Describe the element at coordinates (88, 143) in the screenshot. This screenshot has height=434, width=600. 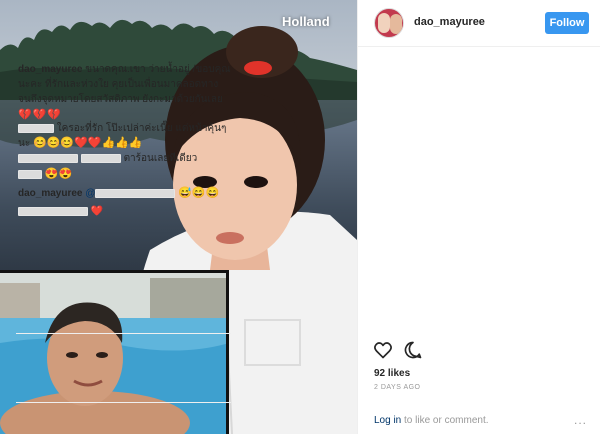
I see `comment-emoji: 😊😊😊❤️❤️👍👍👍` at that location.